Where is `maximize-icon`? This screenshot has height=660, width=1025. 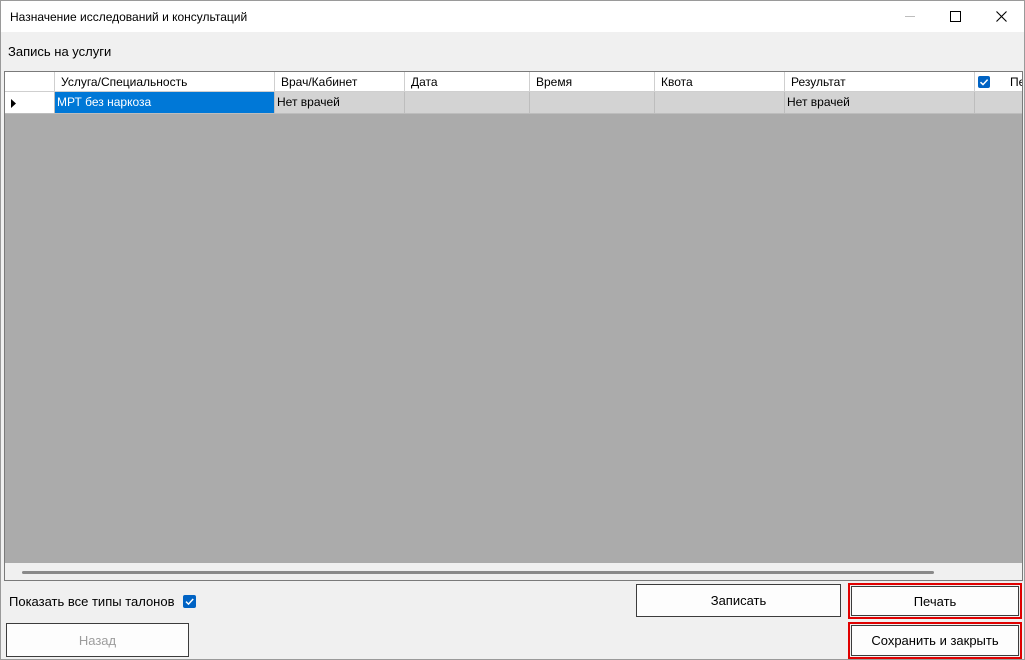 maximize-icon is located at coordinates (955, 16).